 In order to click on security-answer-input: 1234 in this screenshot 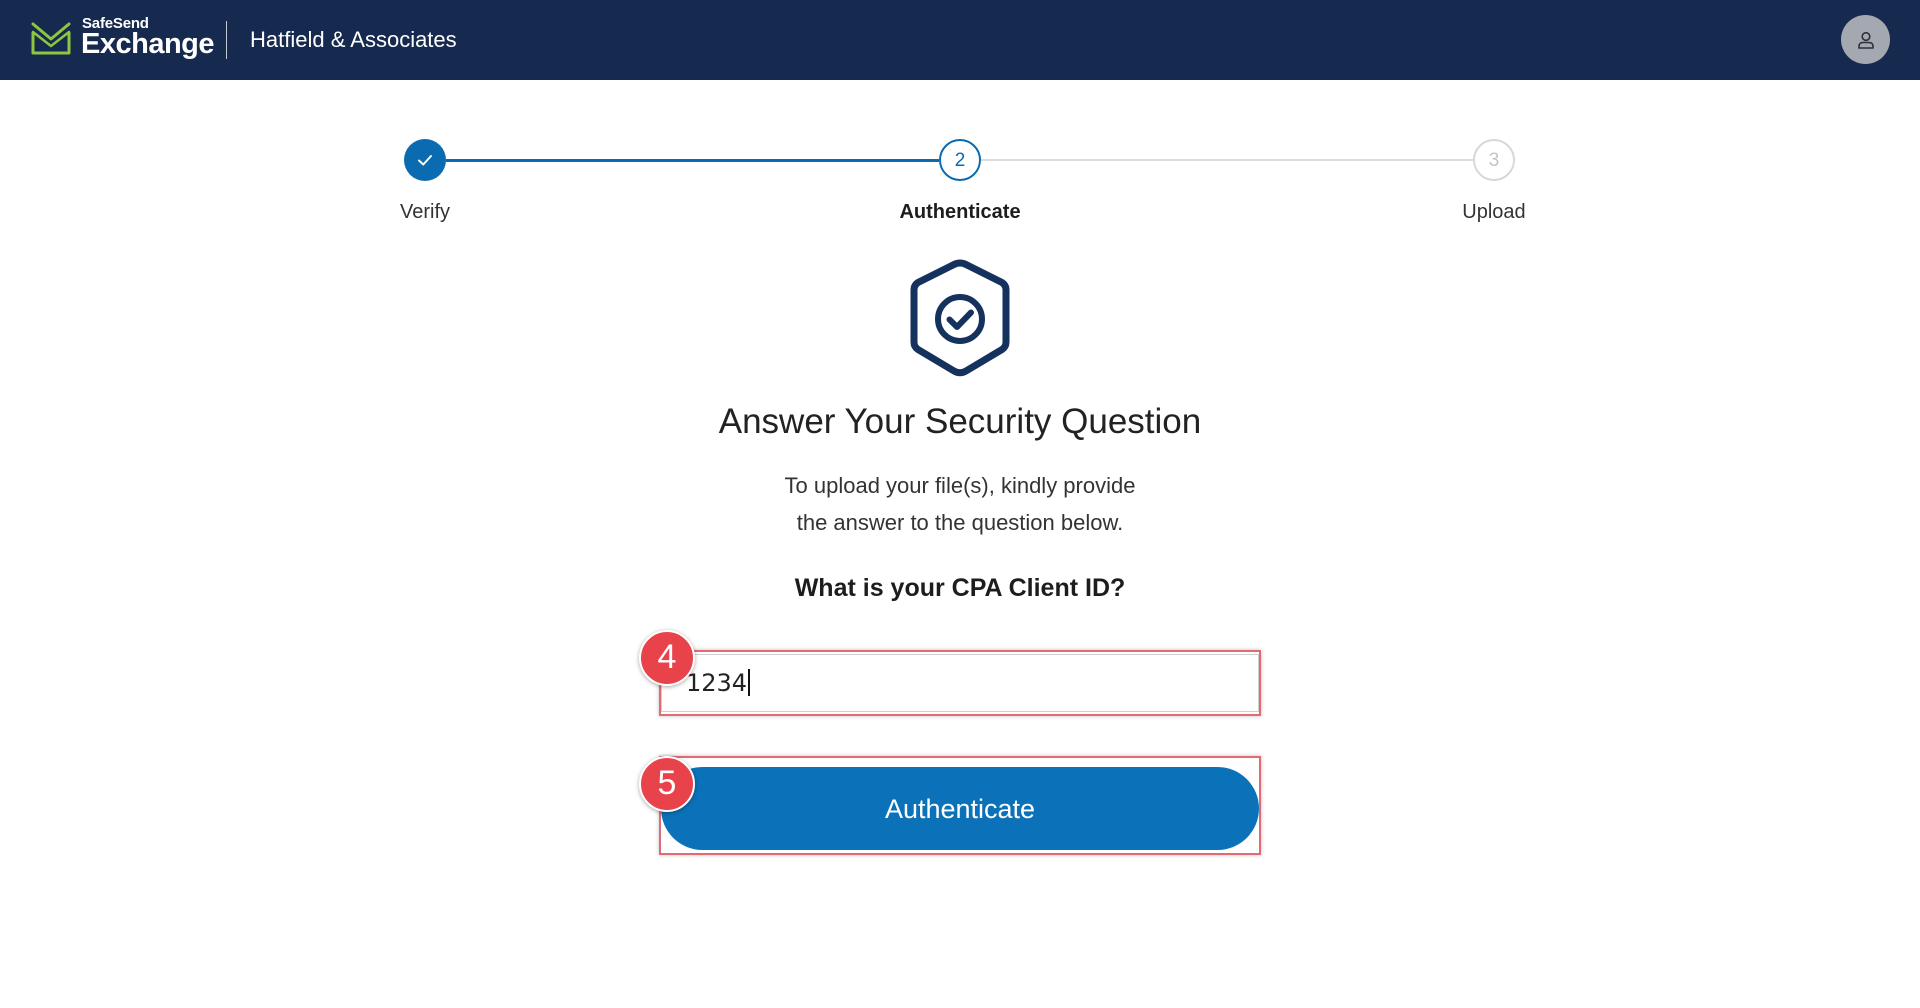, I will do `click(960, 683)`.